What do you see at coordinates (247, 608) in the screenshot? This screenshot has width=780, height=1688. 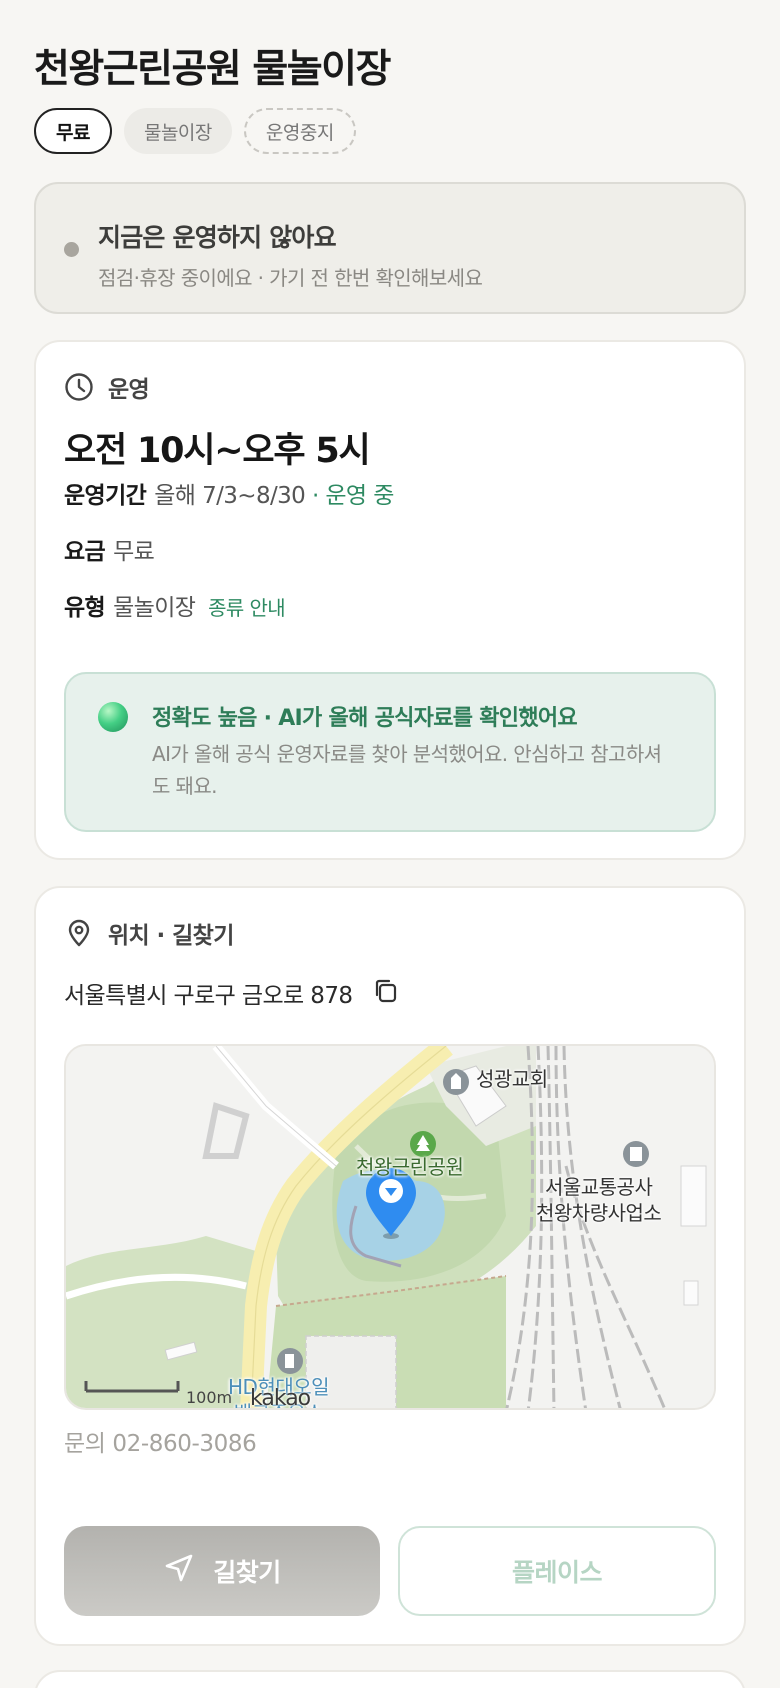 I see `type-guide-link: 종류 안내` at bounding box center [247, 608].